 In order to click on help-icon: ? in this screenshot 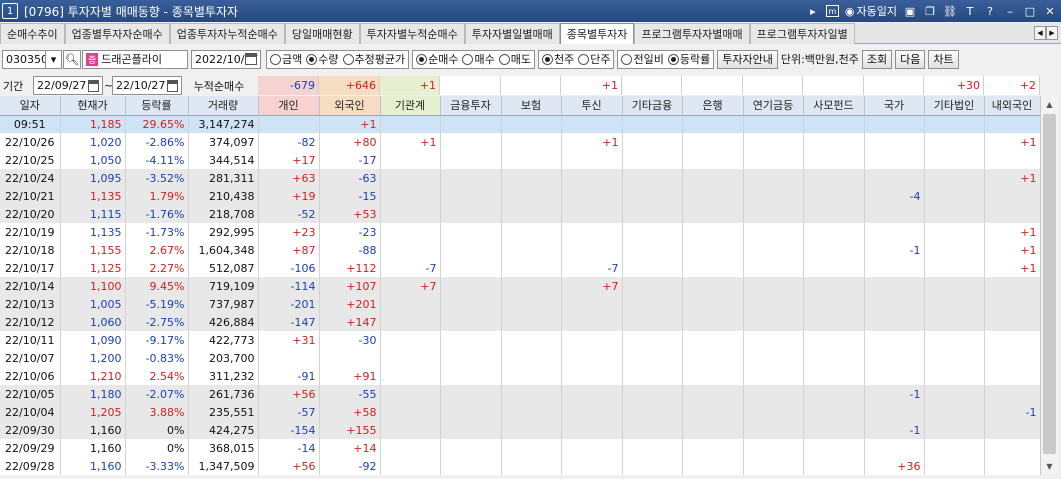, I will do `click(990, 11)`.